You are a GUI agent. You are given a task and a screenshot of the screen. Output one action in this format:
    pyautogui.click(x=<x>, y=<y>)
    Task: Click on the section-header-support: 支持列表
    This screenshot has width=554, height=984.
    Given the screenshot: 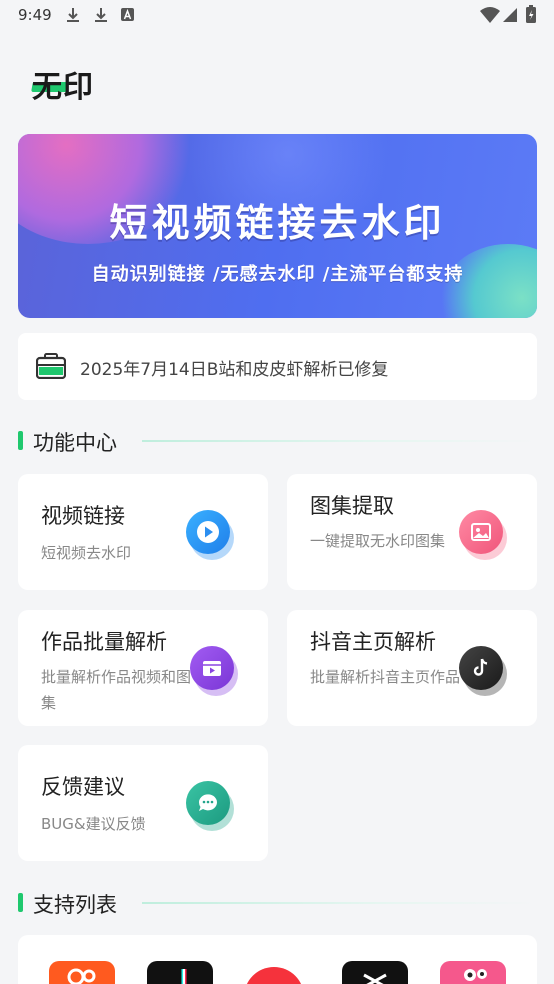 What is the action you would take?
    pyautogui.click(x=277, y=903)
    